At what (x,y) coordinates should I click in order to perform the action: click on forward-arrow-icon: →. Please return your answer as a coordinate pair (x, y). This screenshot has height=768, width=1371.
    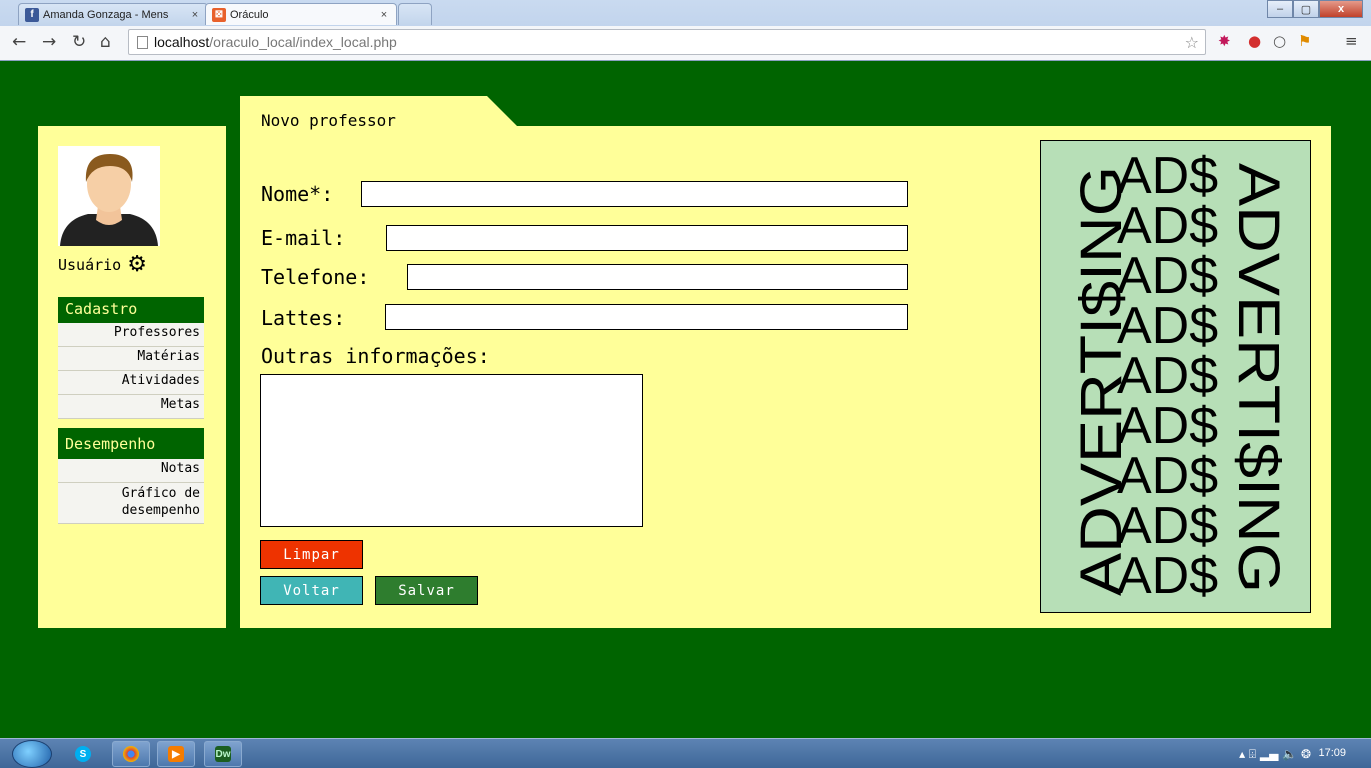
    Looking at the image, I should click on (49, 42).